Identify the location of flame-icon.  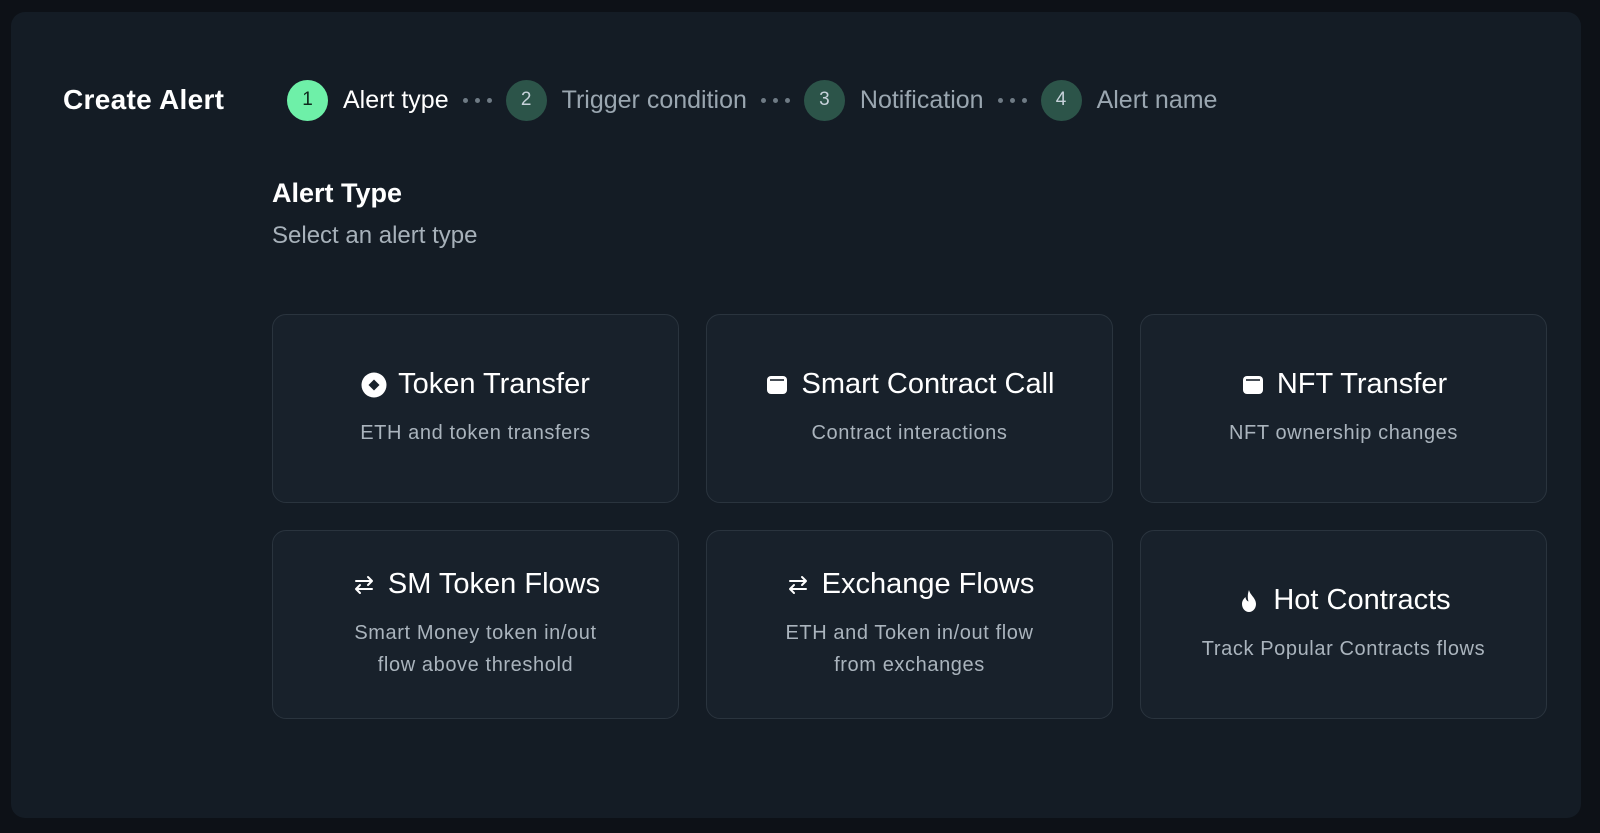
(1249, 601).